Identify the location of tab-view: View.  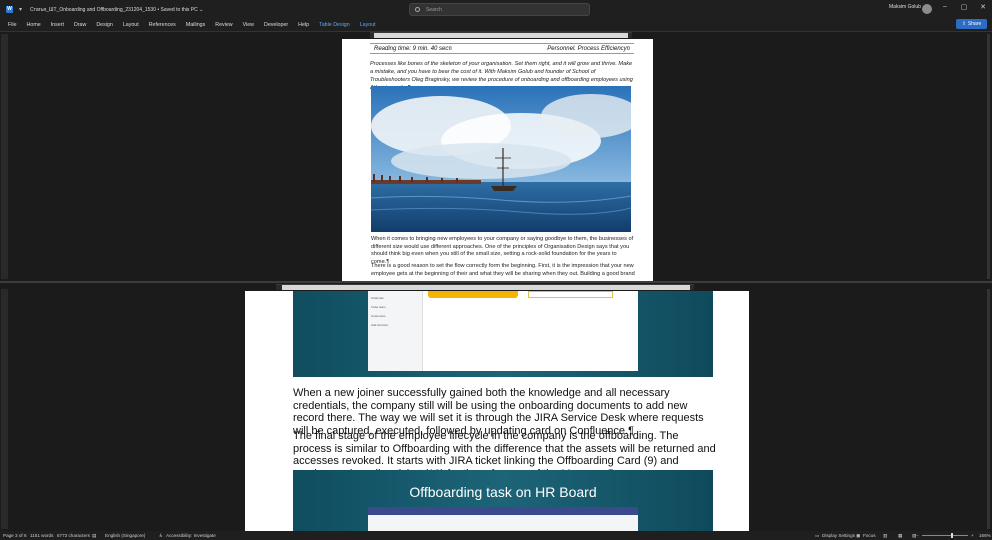
(248, 25).